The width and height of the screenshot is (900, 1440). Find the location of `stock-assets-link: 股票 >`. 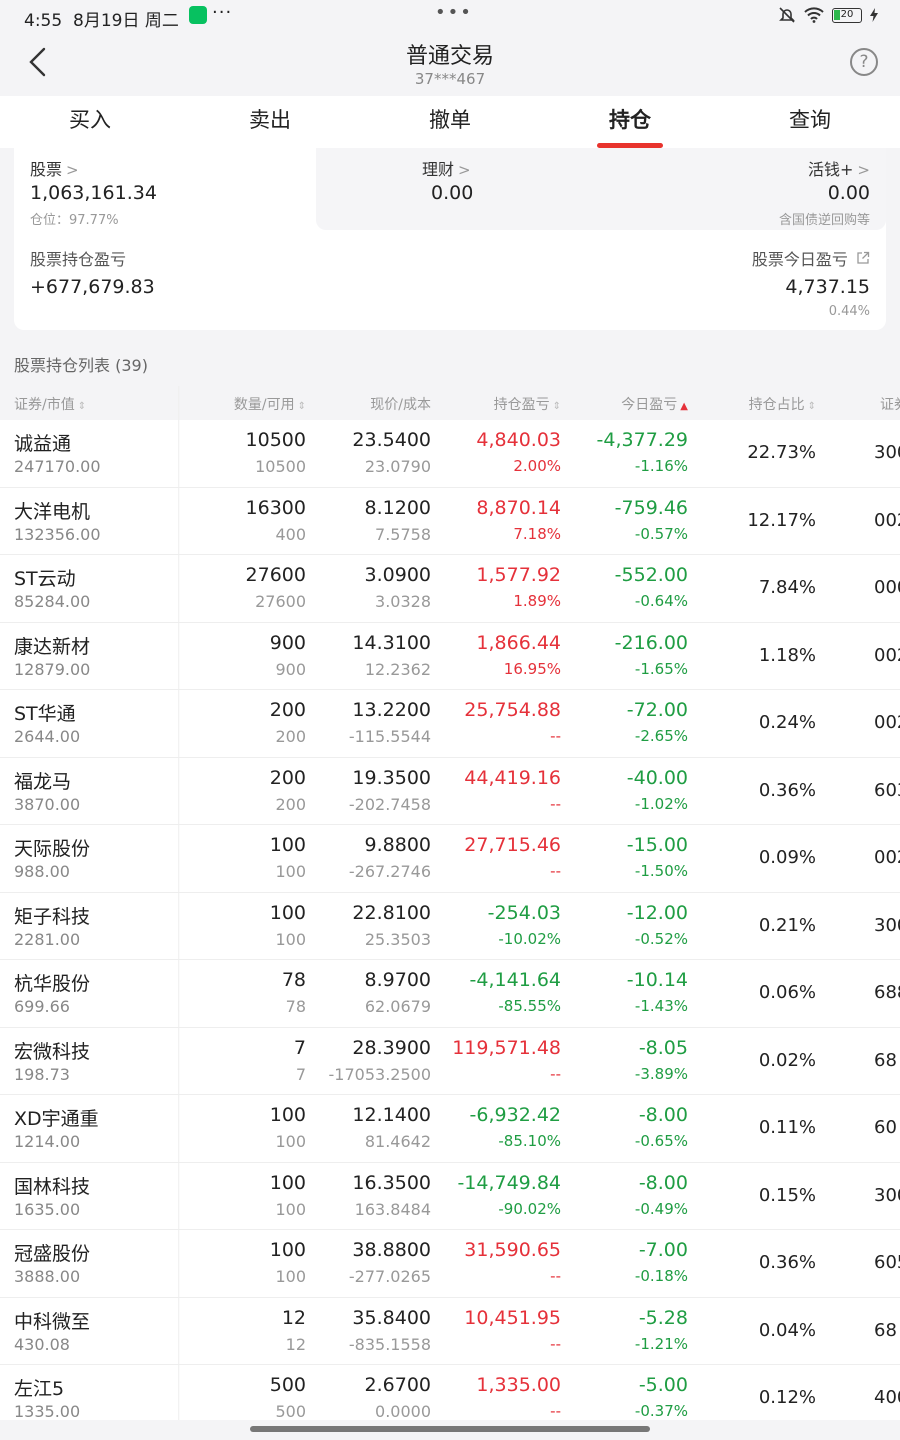

stock-assets-link: 股票 > is located at coordinates (54, 168).